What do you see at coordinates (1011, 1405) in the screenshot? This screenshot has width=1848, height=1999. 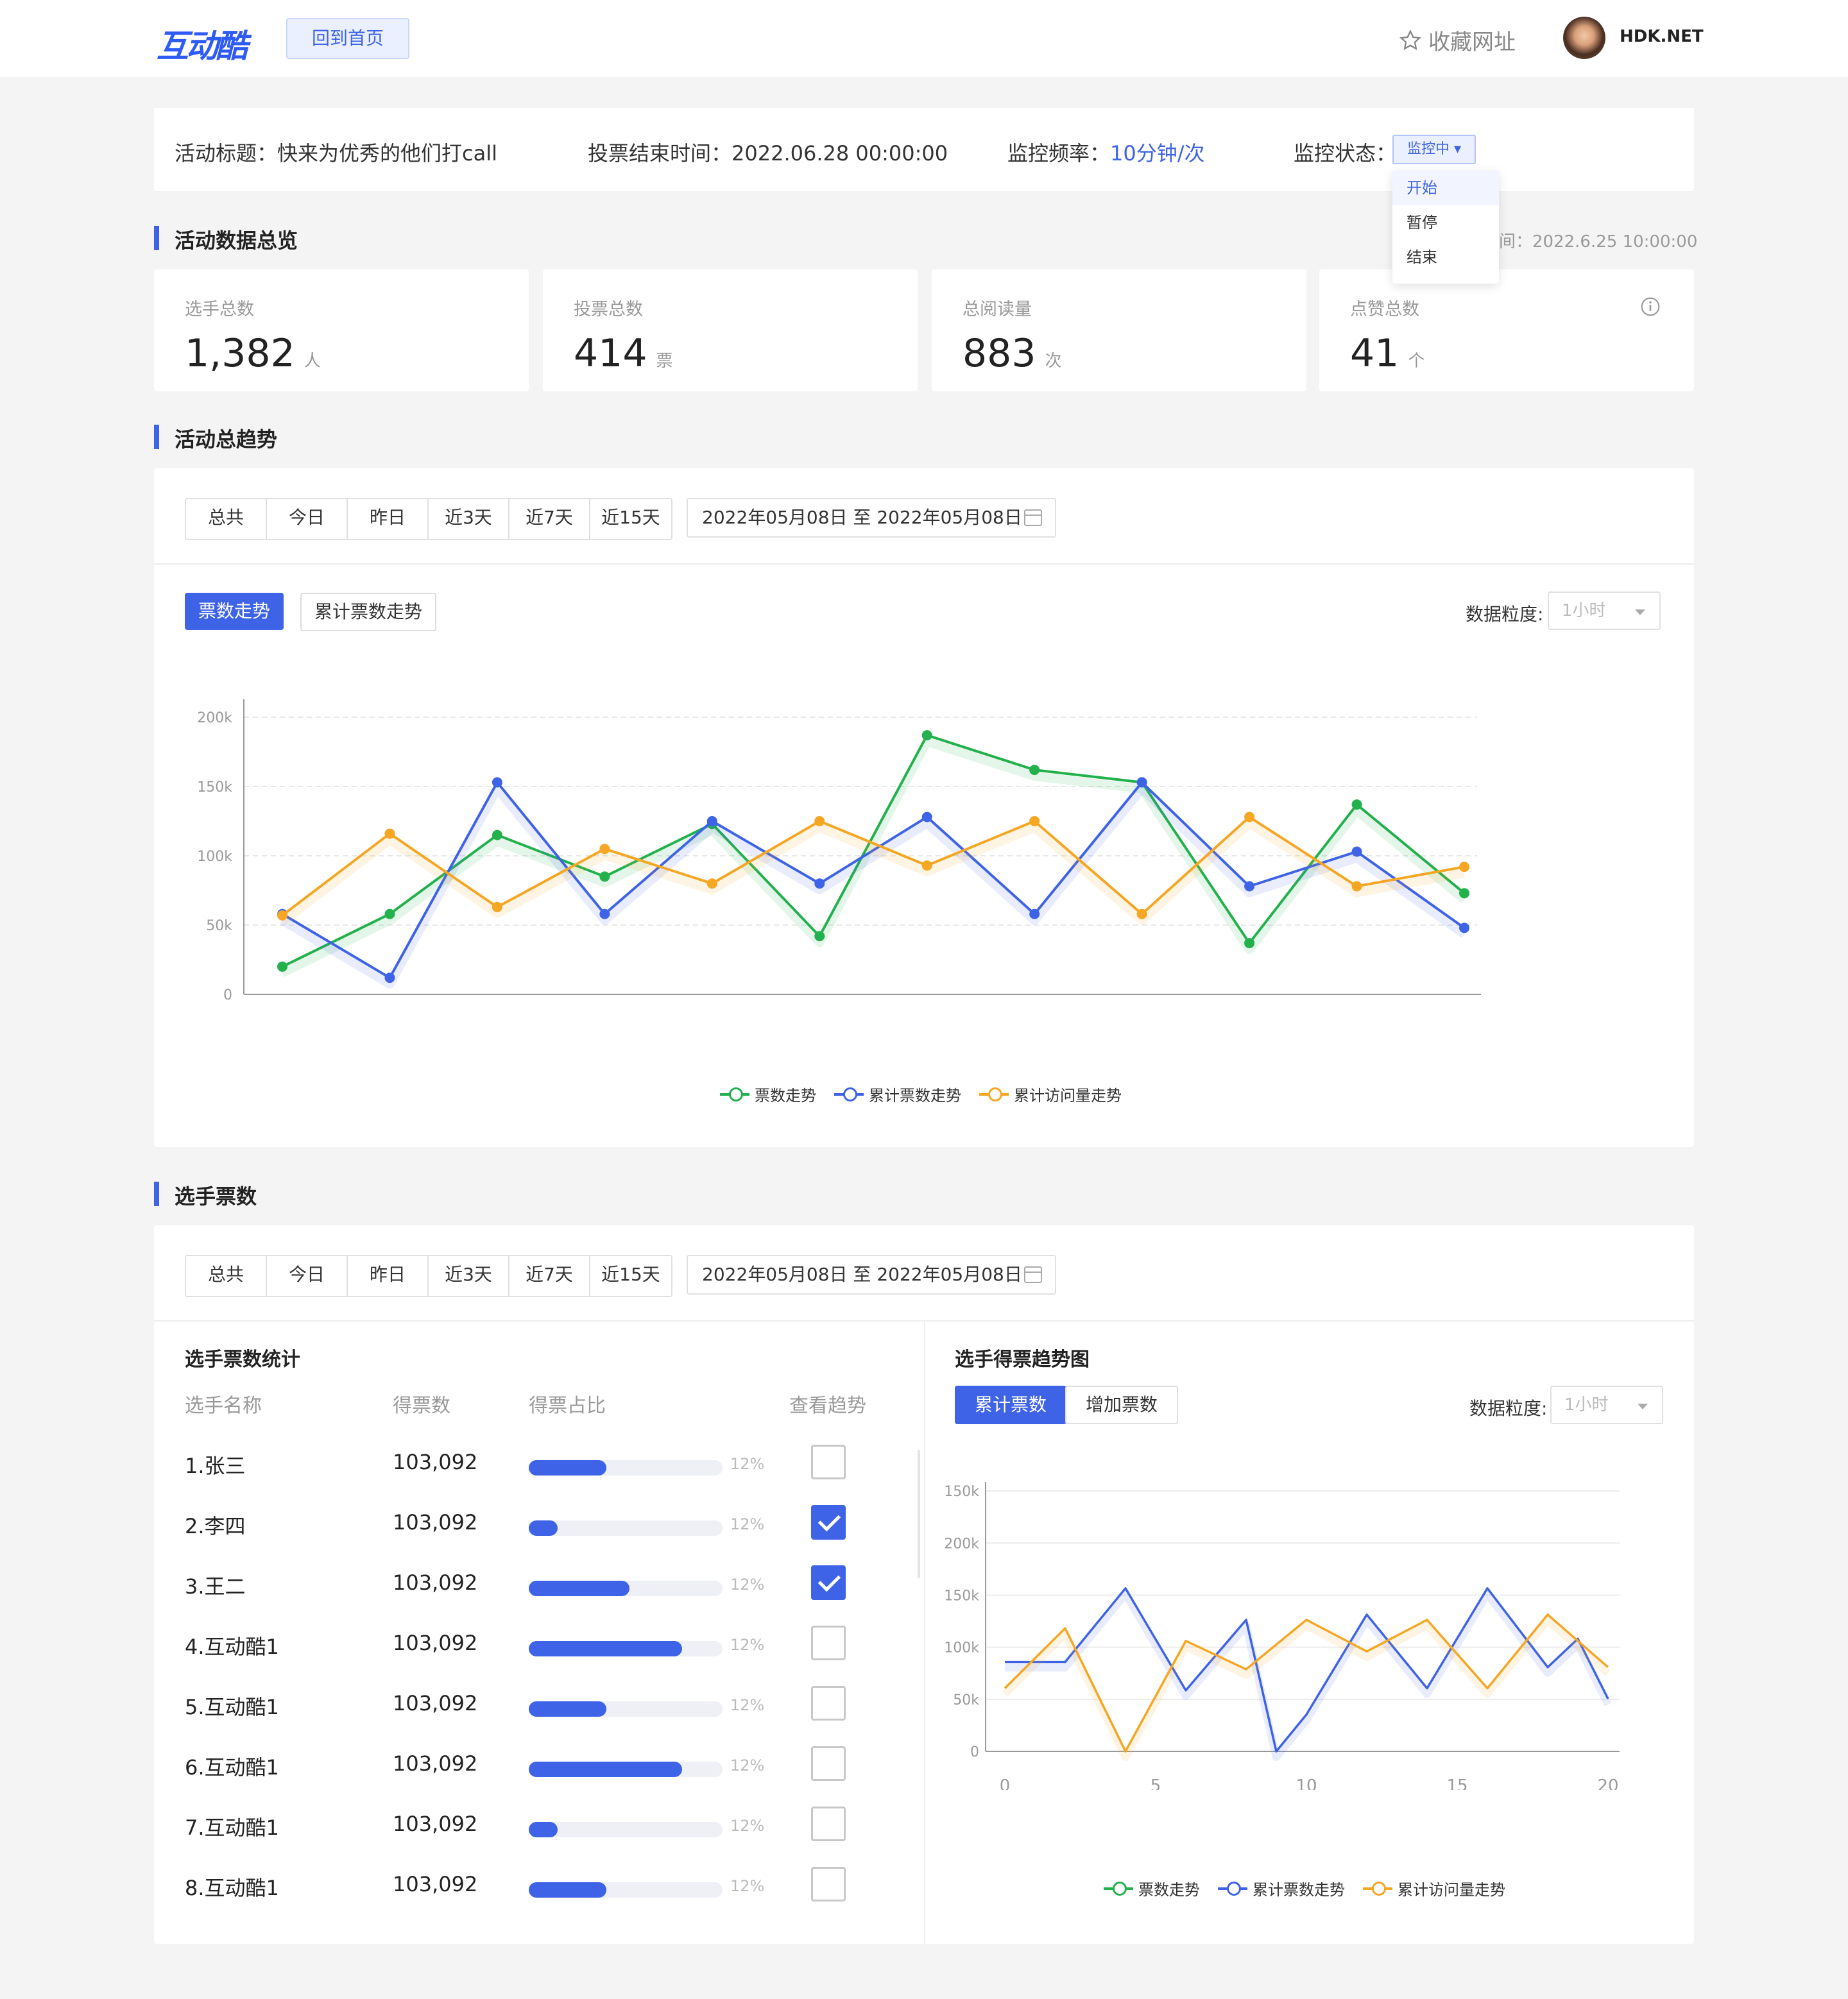 I see `tab-cumulative-votes: 累计票数` at bounding box center [1011, 1405].